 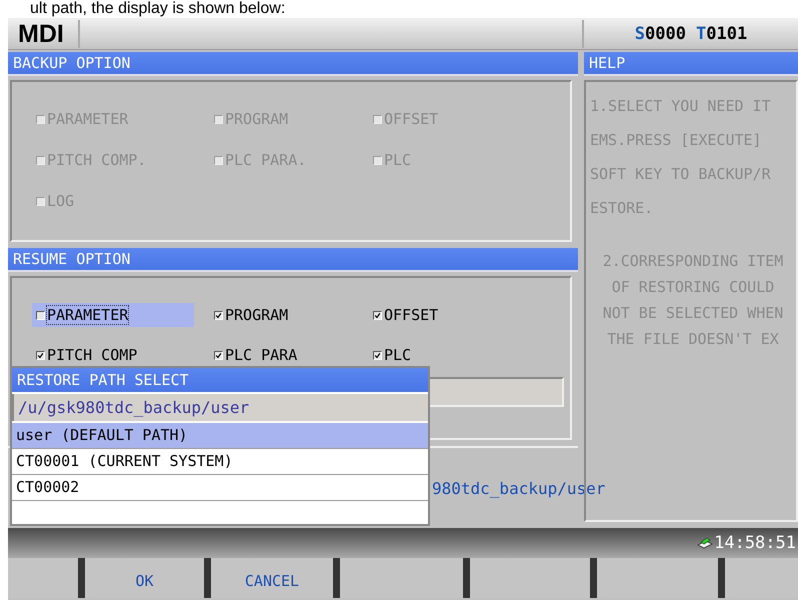 I want to click on spindle-speed: S0000, so click(x=660, y=34).